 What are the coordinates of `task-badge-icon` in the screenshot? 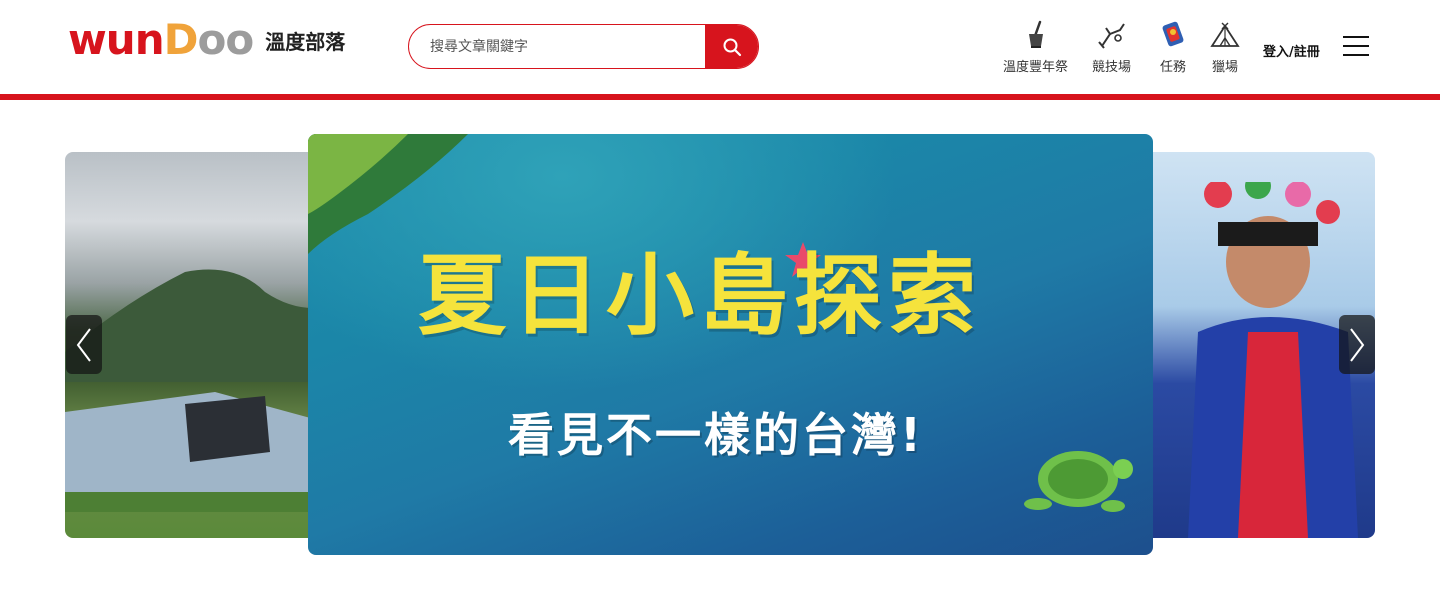 It's located at (1173, 35).